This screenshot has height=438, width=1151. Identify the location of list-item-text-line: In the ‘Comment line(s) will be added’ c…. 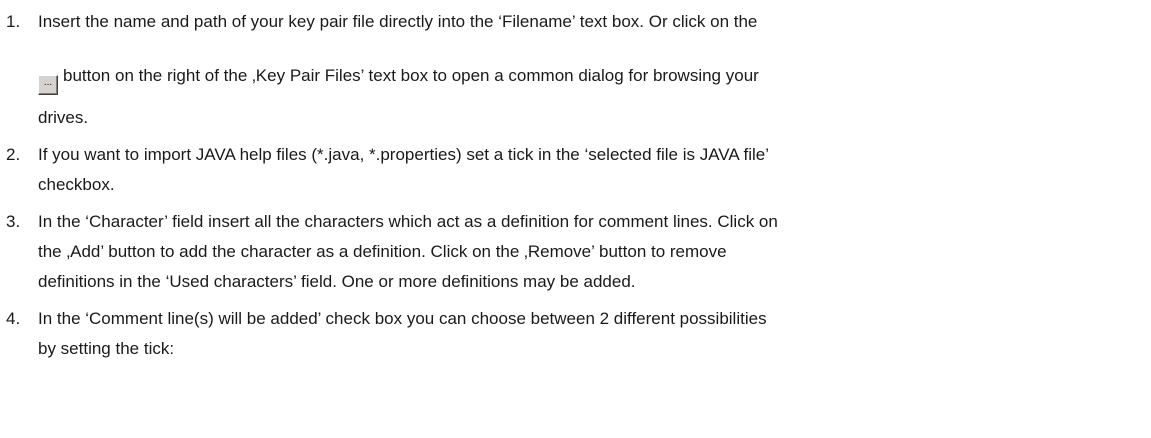
(402, 318).